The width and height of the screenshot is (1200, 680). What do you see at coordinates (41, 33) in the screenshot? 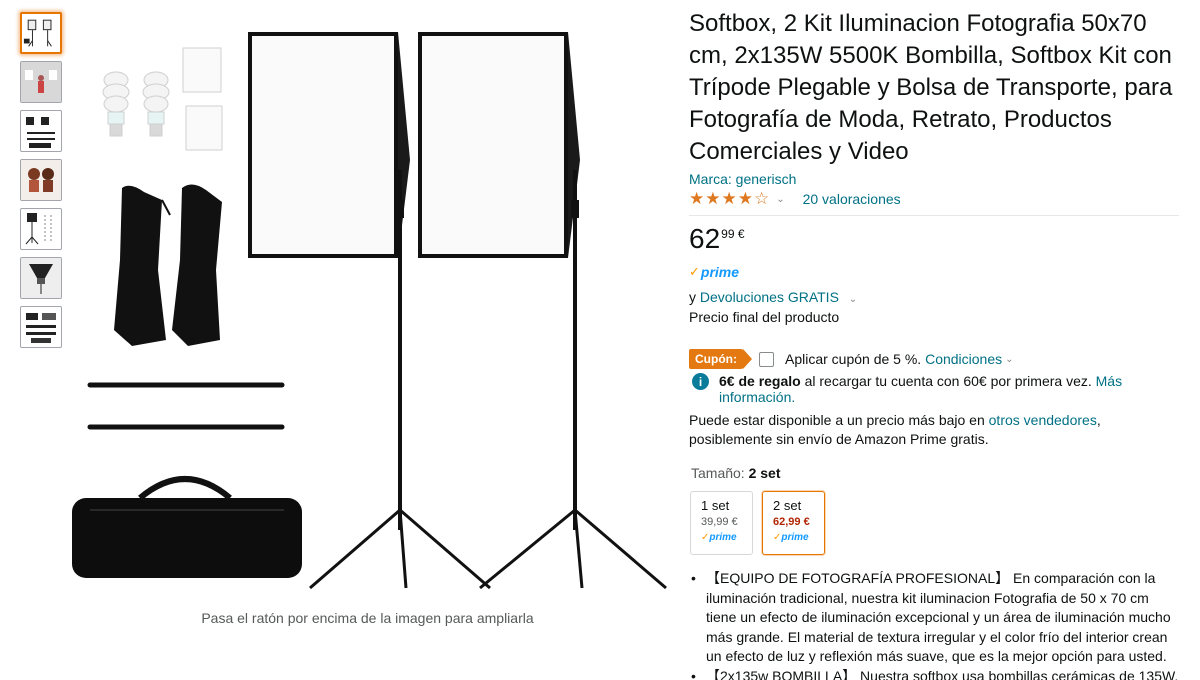
I see `thumbnail-kit` at bounding box center [41, 33].